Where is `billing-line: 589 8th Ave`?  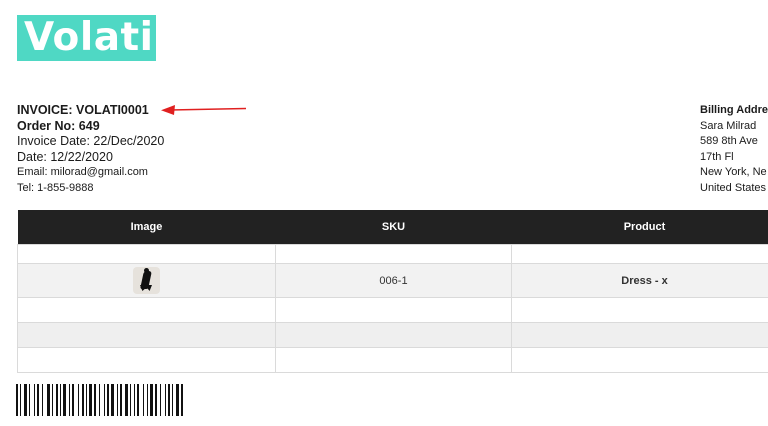 billing-line: 589 8th Ave is located at coordinates (729, 141).